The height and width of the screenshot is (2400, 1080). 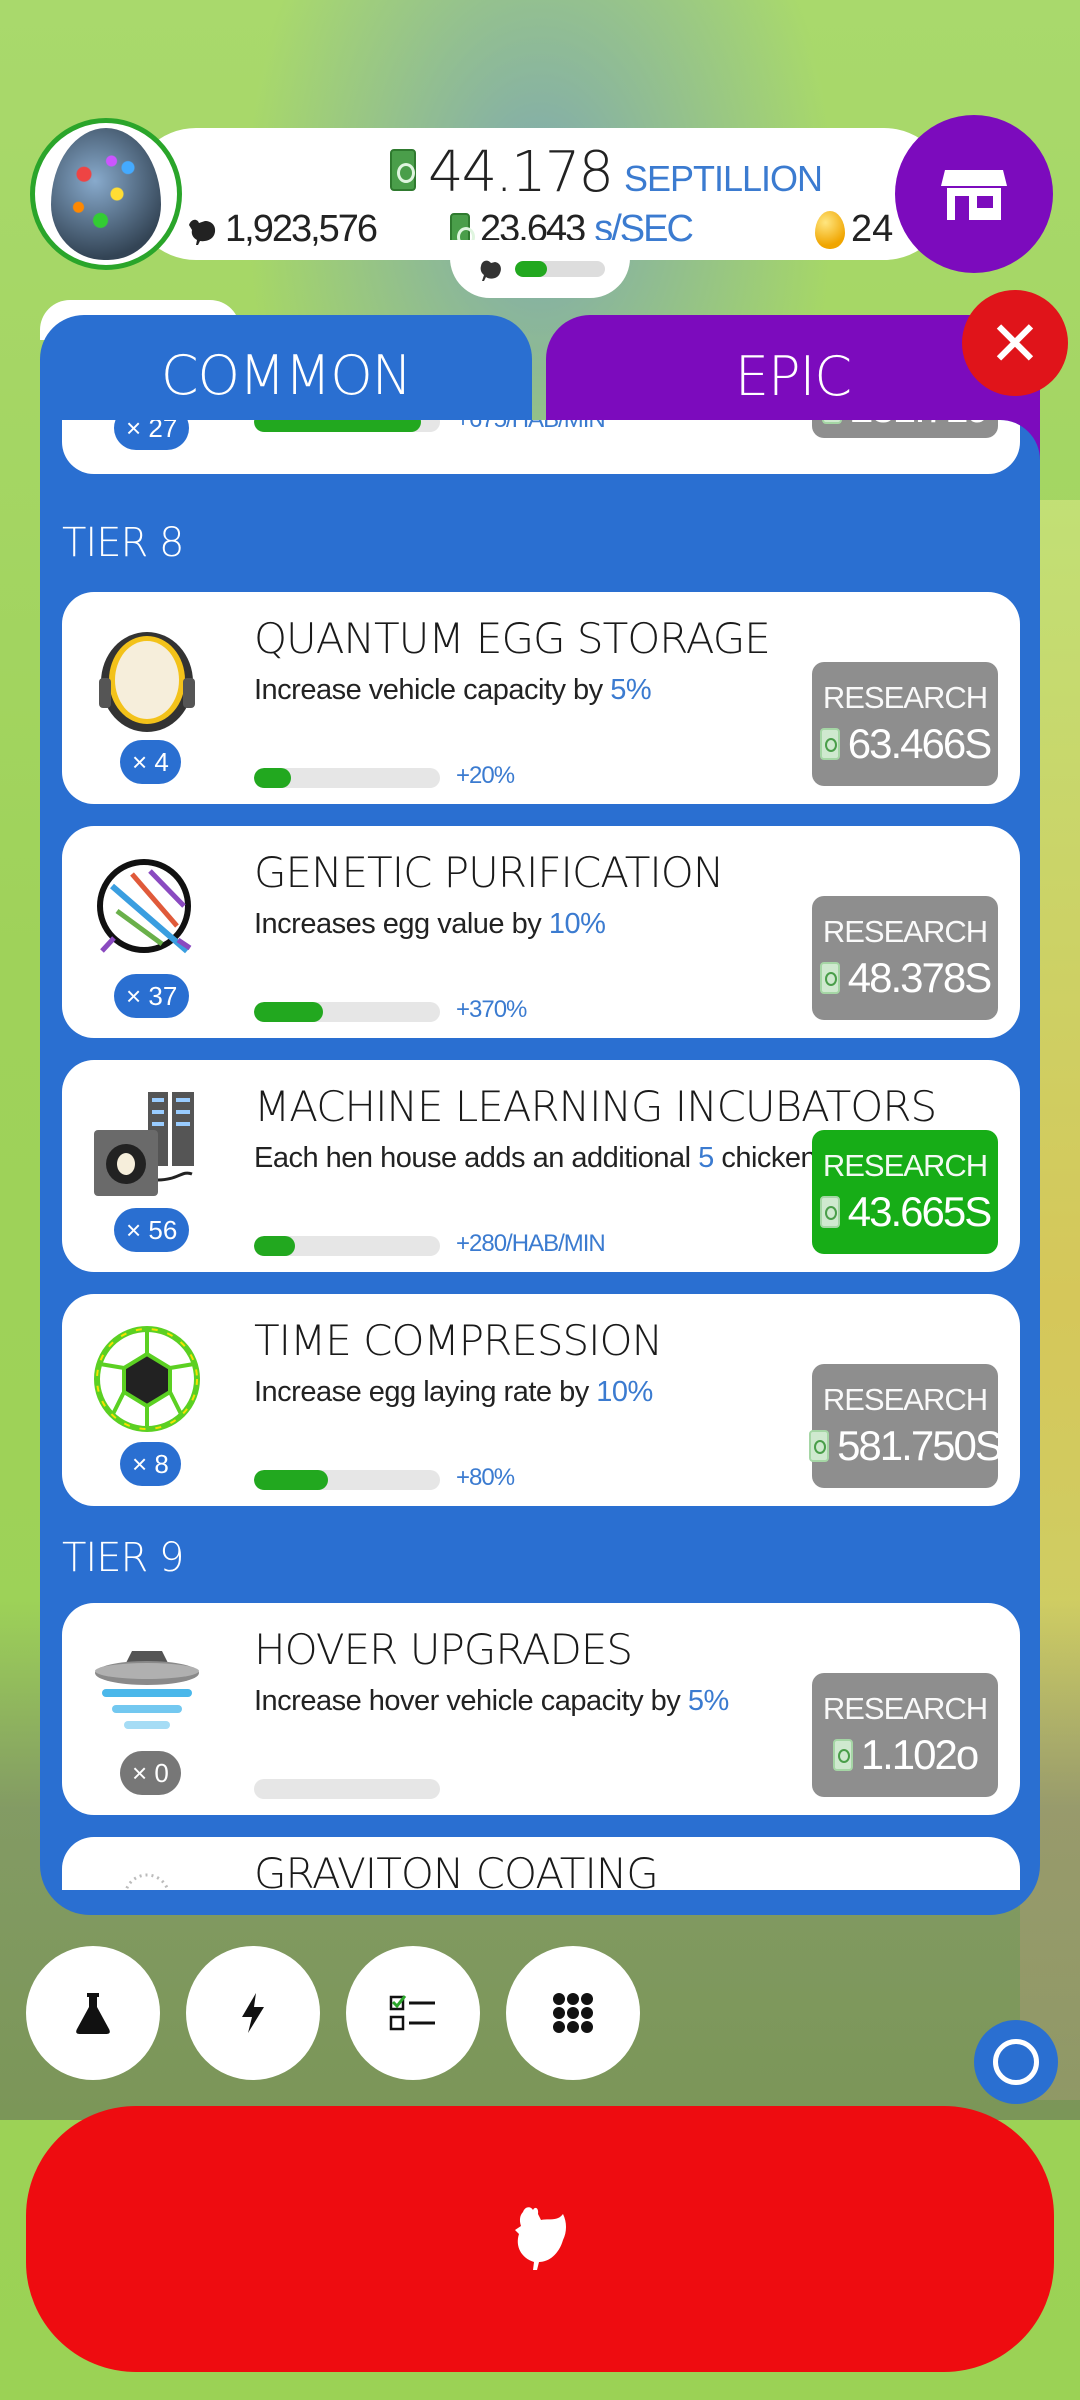 What do you see at coordinates (491, 1701) in the screenshot?
I see `research-description: Increase hover vehicle capacity by 5%` at bounding box center [491, 1701].